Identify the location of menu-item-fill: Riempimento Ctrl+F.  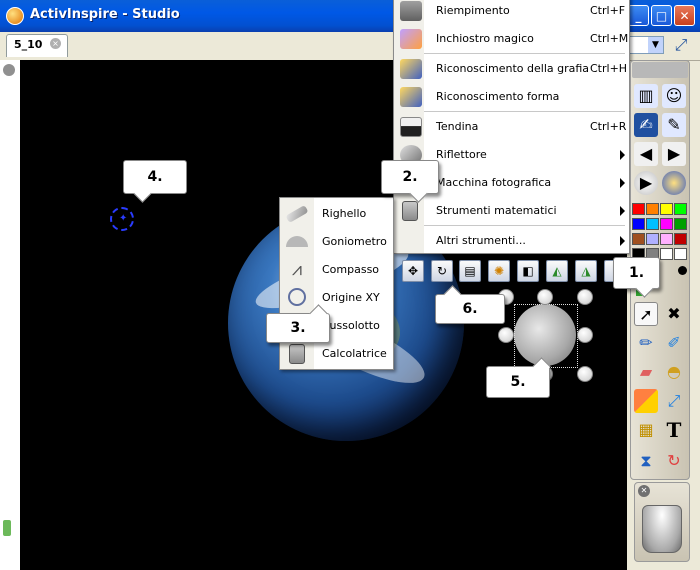
(511, 12).